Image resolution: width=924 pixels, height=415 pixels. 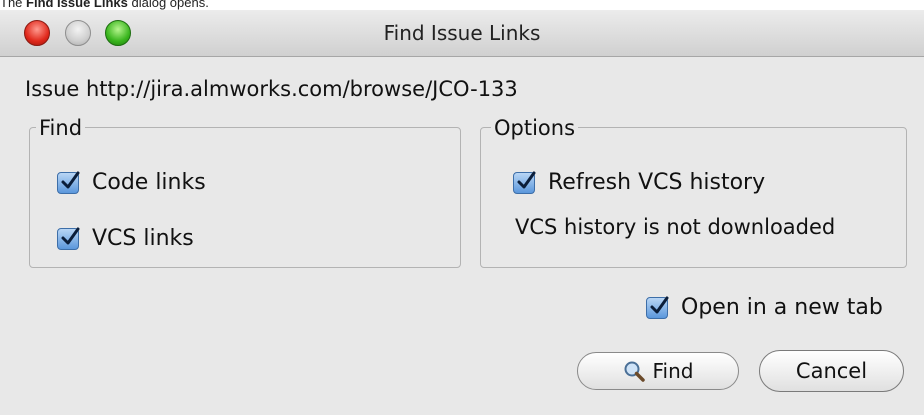 I want to click on title-bar: Find Issue Links, so click(x=462, y=33).